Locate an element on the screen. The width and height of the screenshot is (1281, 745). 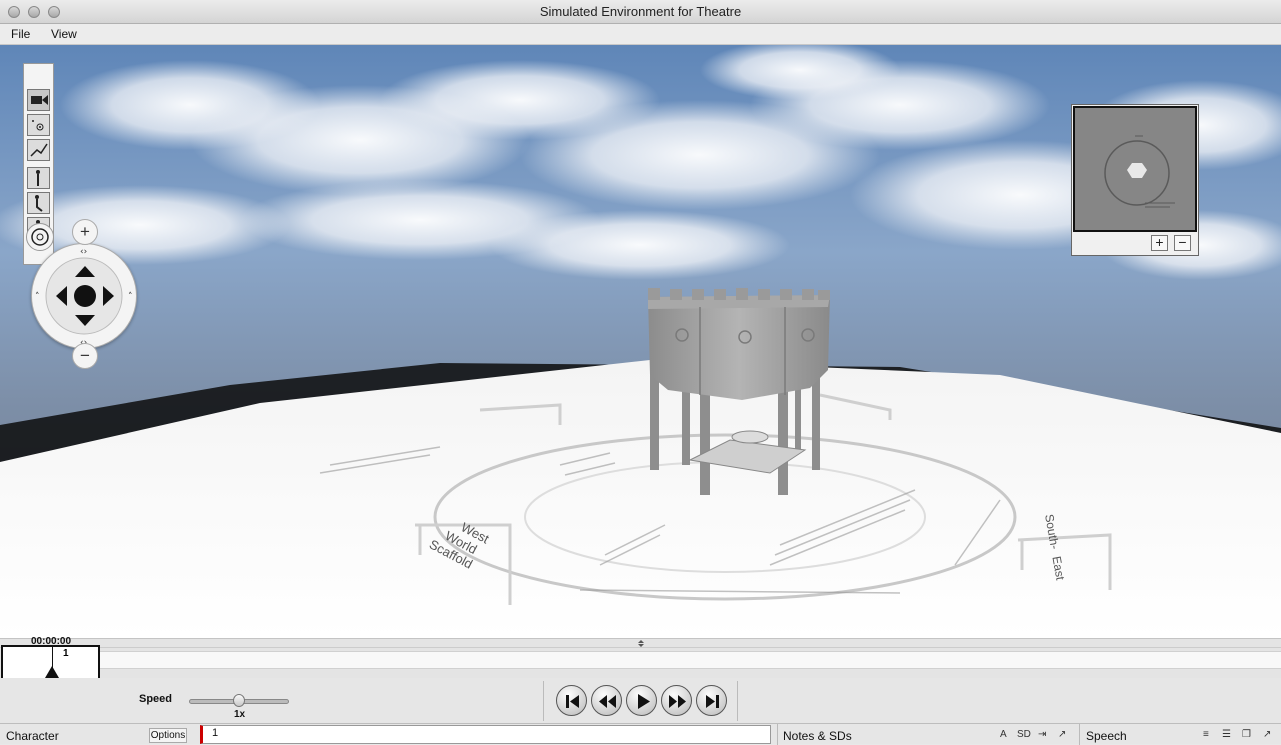
notes-sd-button: SD is located at coordinates (1024, 734).